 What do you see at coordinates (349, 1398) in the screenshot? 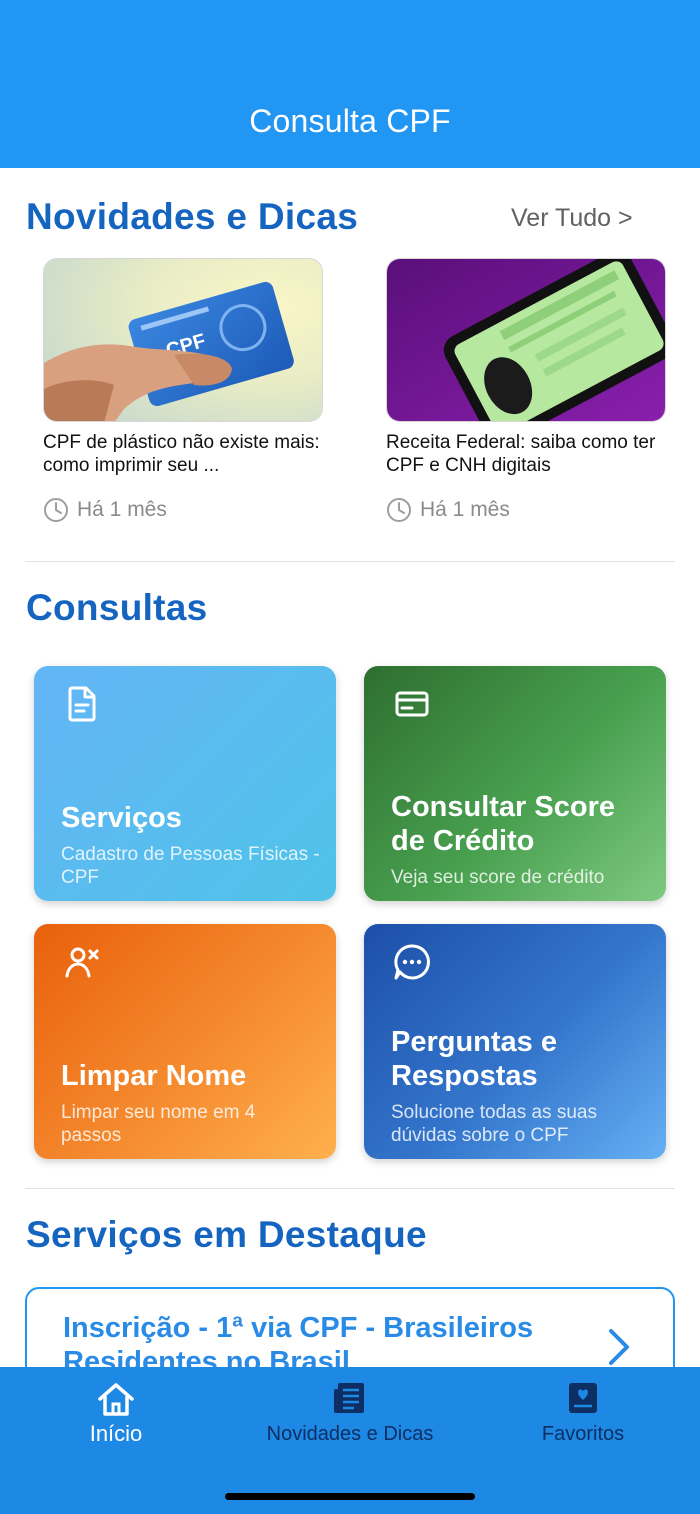
I see `news-icon` at bounding box center [349, 1398].